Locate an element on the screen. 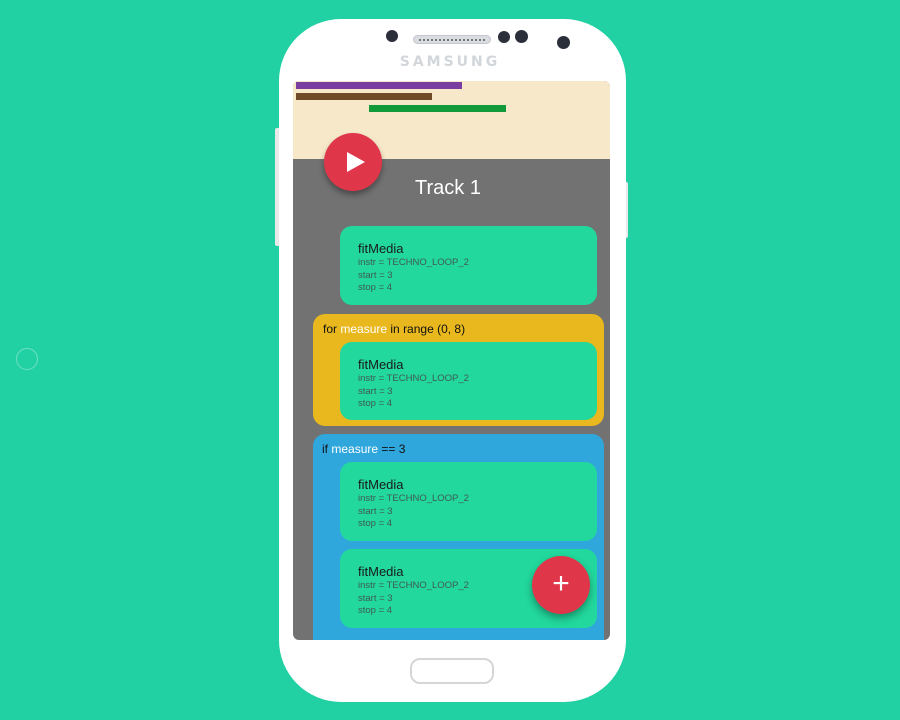 This screenshot has width=900, height=720. brand-logo: SAMSUNG is located at coordinates (450, 62).